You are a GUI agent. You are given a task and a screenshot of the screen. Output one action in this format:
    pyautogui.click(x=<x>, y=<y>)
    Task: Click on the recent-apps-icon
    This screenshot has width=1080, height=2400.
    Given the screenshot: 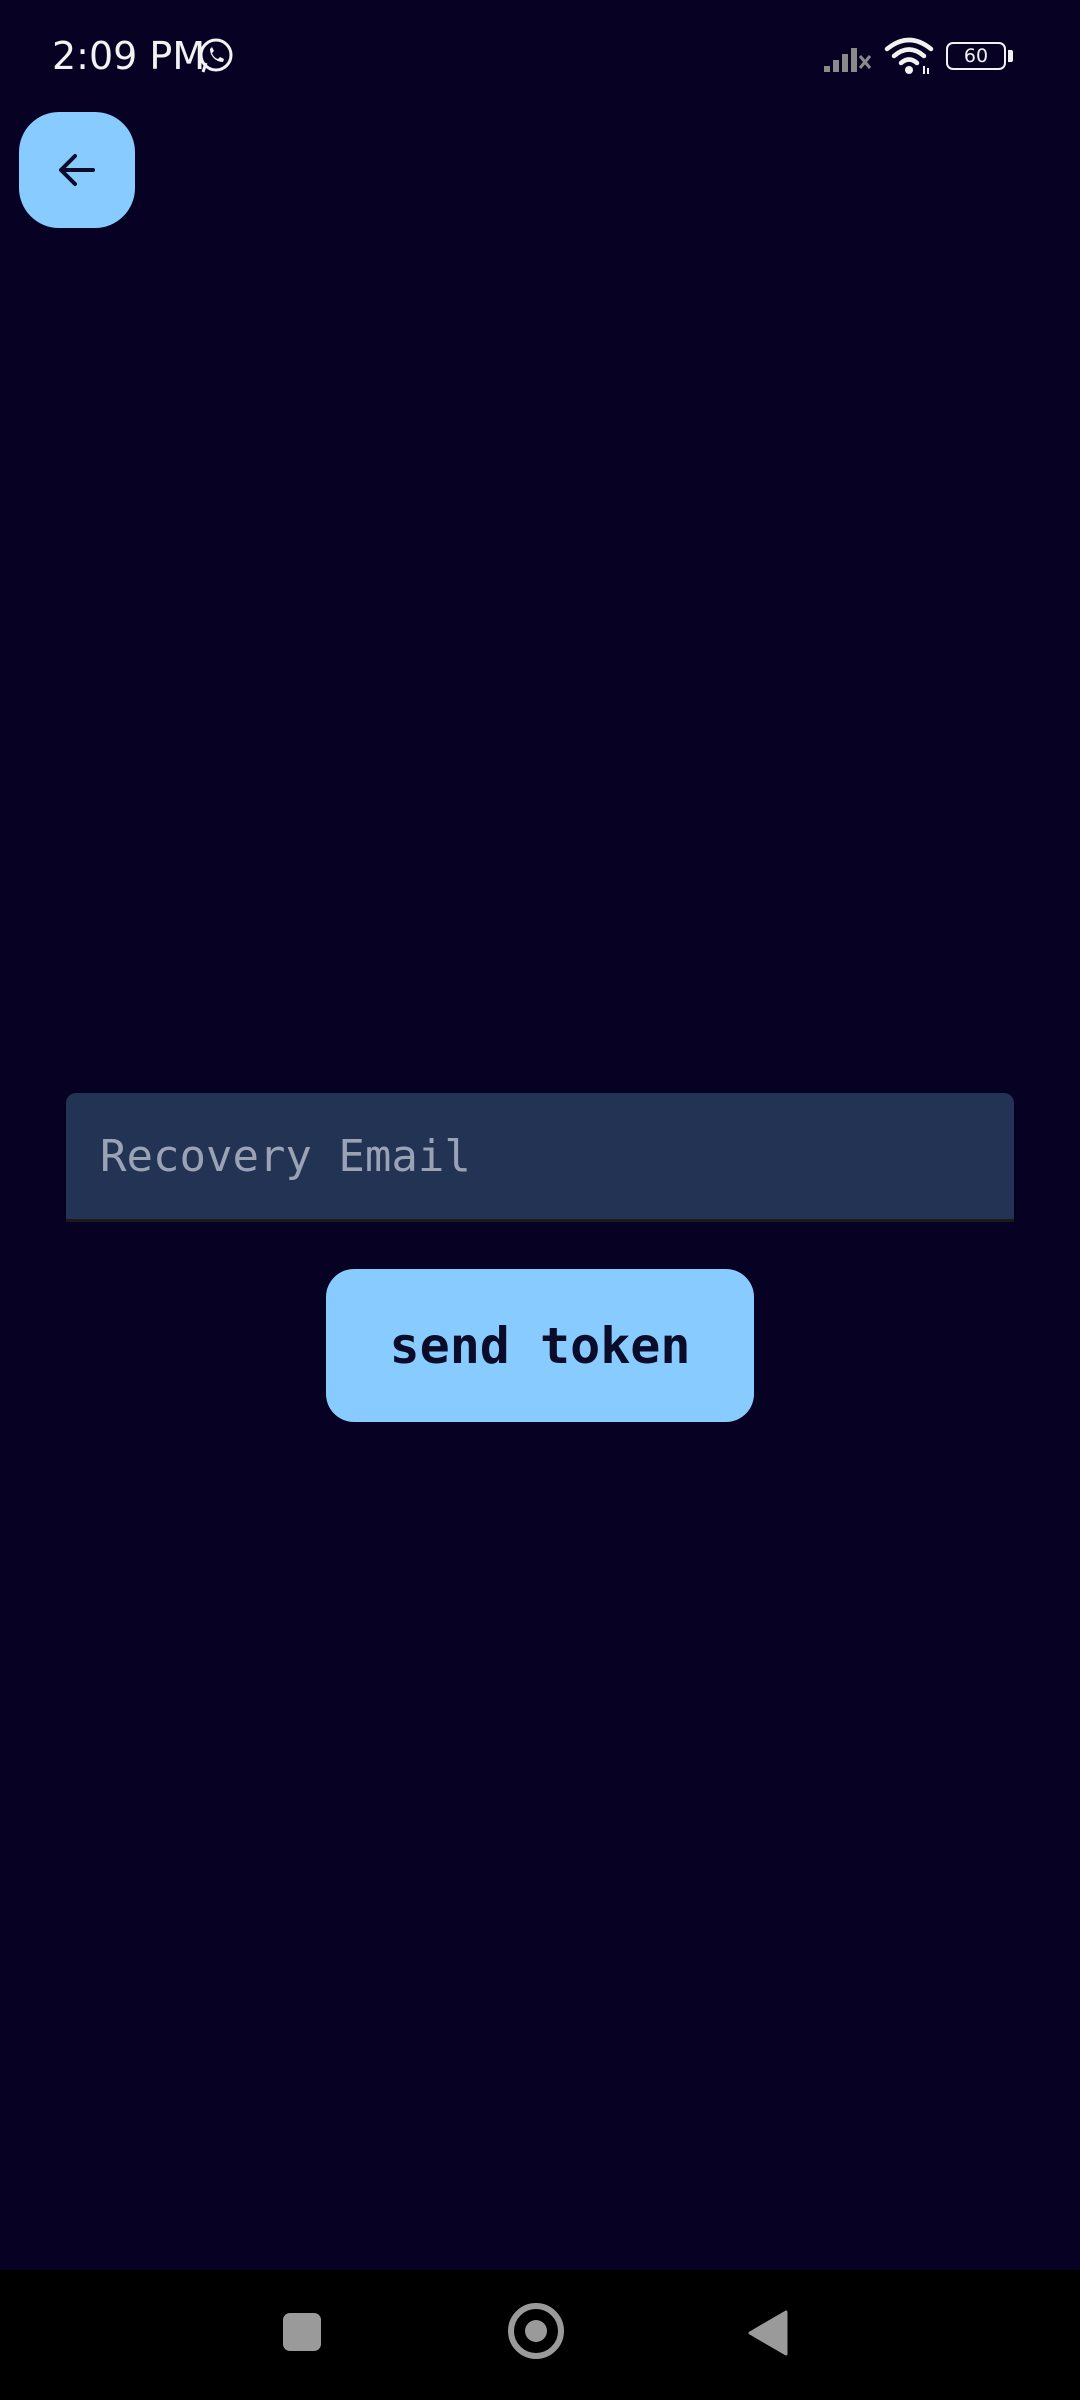 What is the action you would take?
    pyautogui.click(x=302, y=2332)
    